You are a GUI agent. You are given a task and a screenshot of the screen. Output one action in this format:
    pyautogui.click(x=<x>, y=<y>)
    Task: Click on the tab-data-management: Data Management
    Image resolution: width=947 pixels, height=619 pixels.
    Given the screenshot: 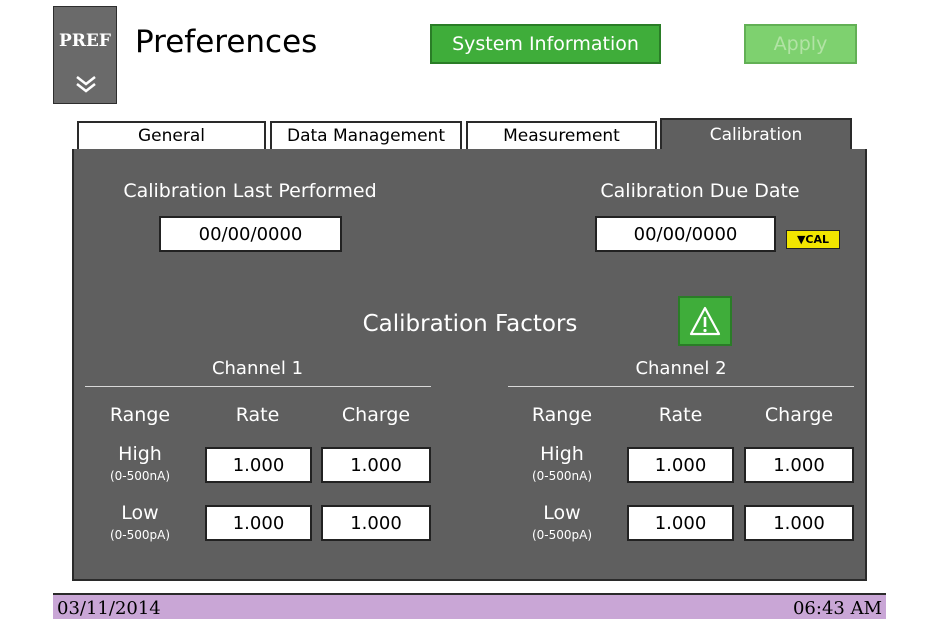 What is the action you would take?
    pyautogui.click(x=366, y=135)
    